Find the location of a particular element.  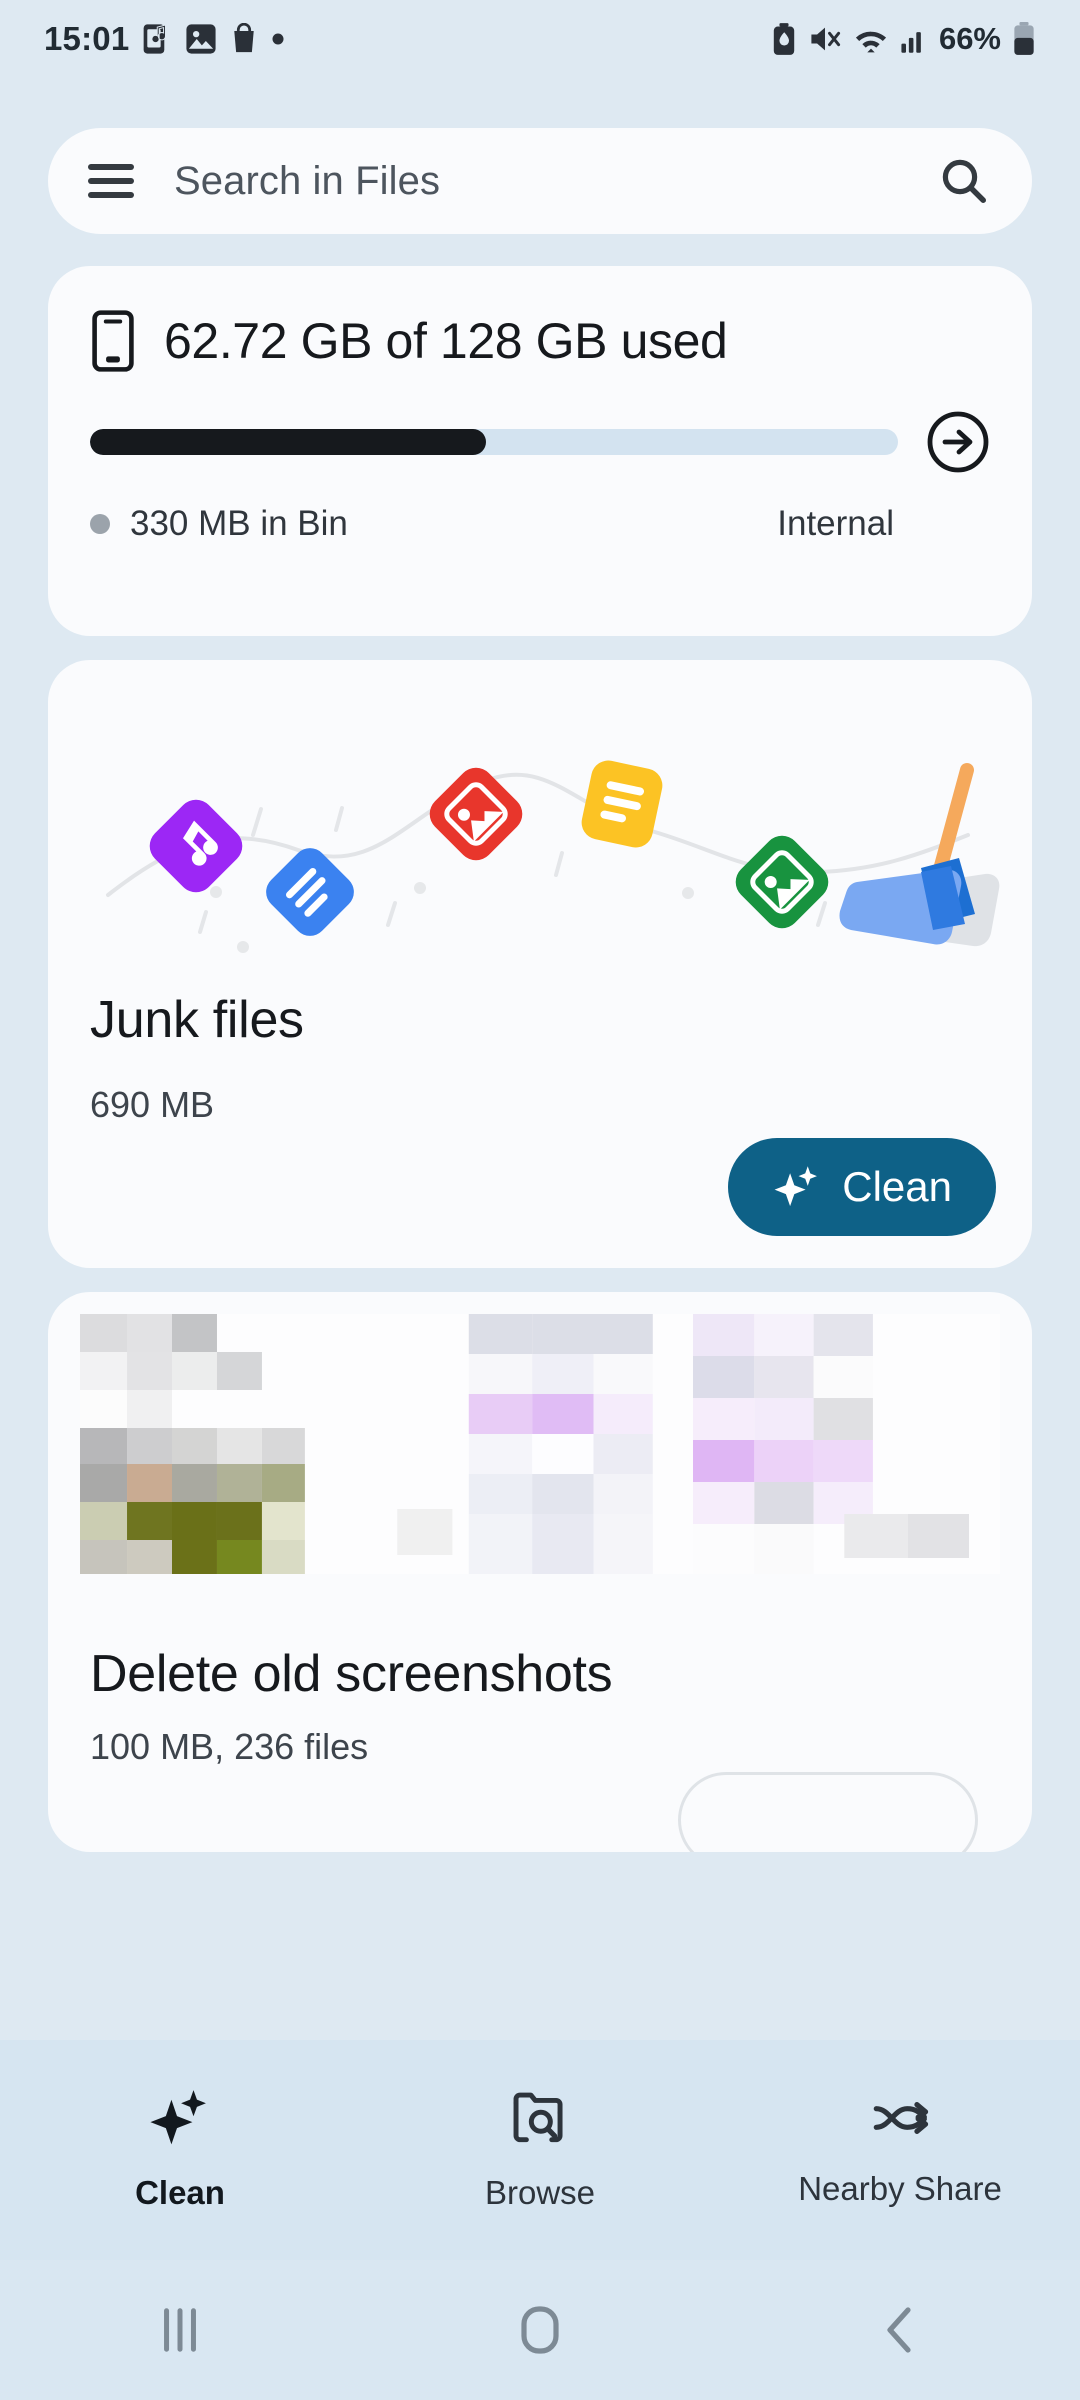

storage-progress-bar is located at coordinates (494, 442).